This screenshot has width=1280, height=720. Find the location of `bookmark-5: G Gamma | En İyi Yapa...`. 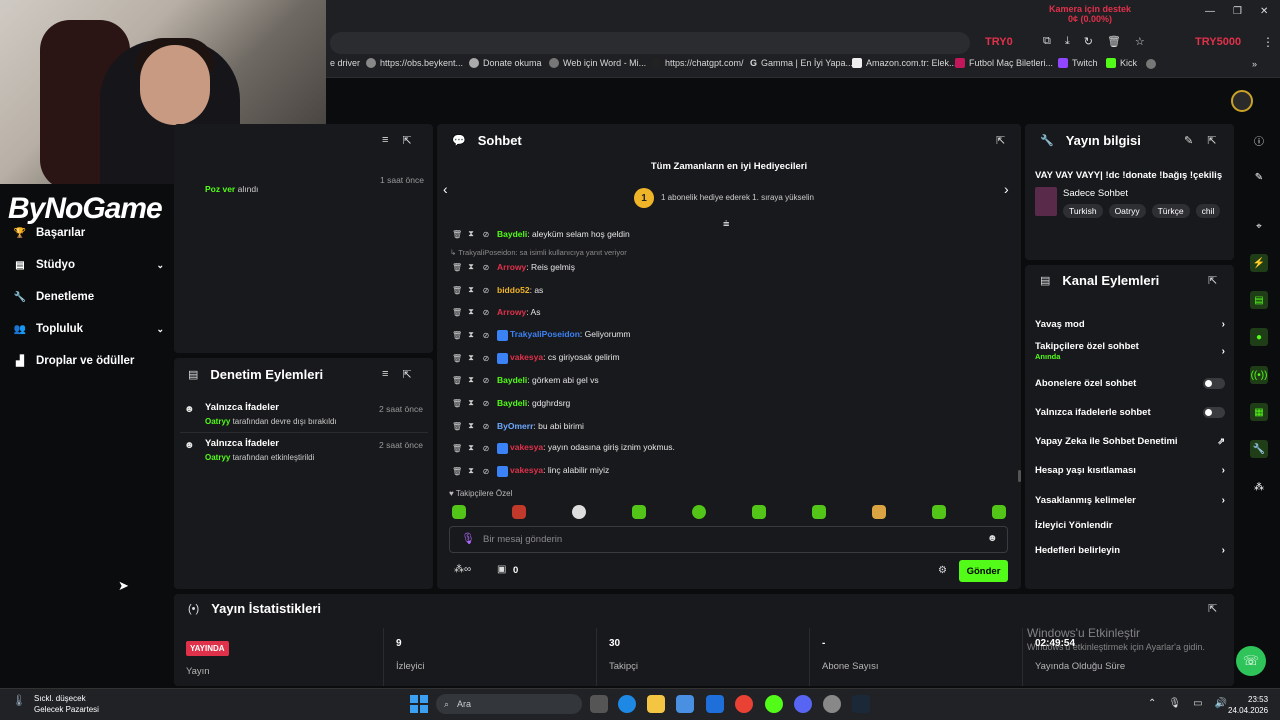

bookmark-5: G Gamma | En İyi Yapa... is located at coordinates (801, 63).